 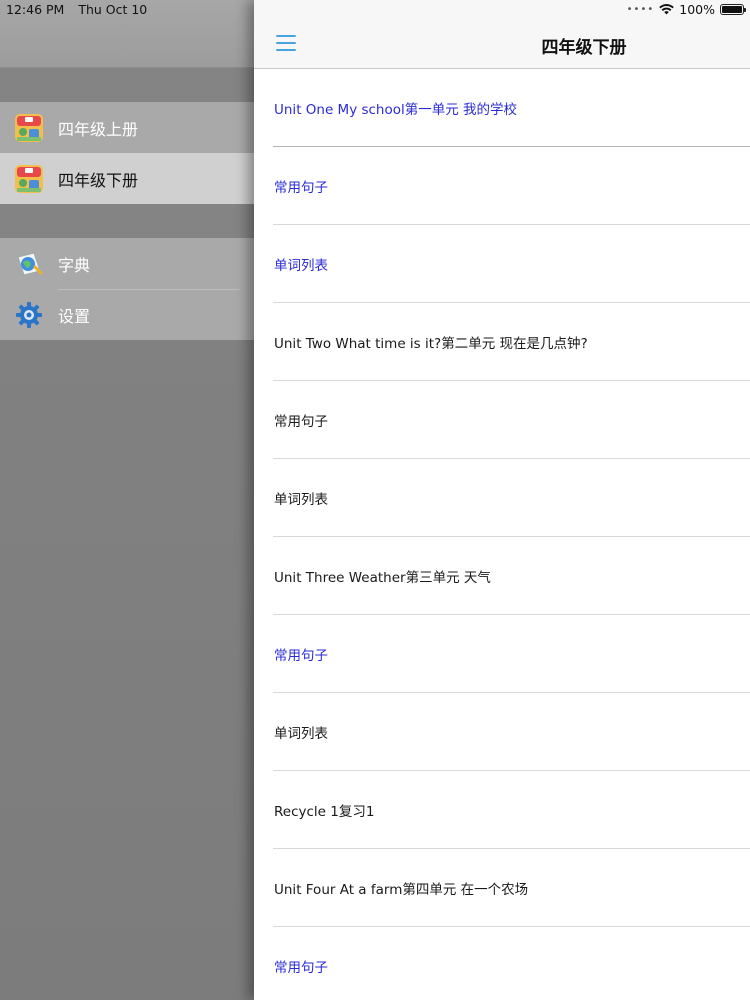 I want to click on drawer-item-dictionary: 字典, so click(x=127, y=263).